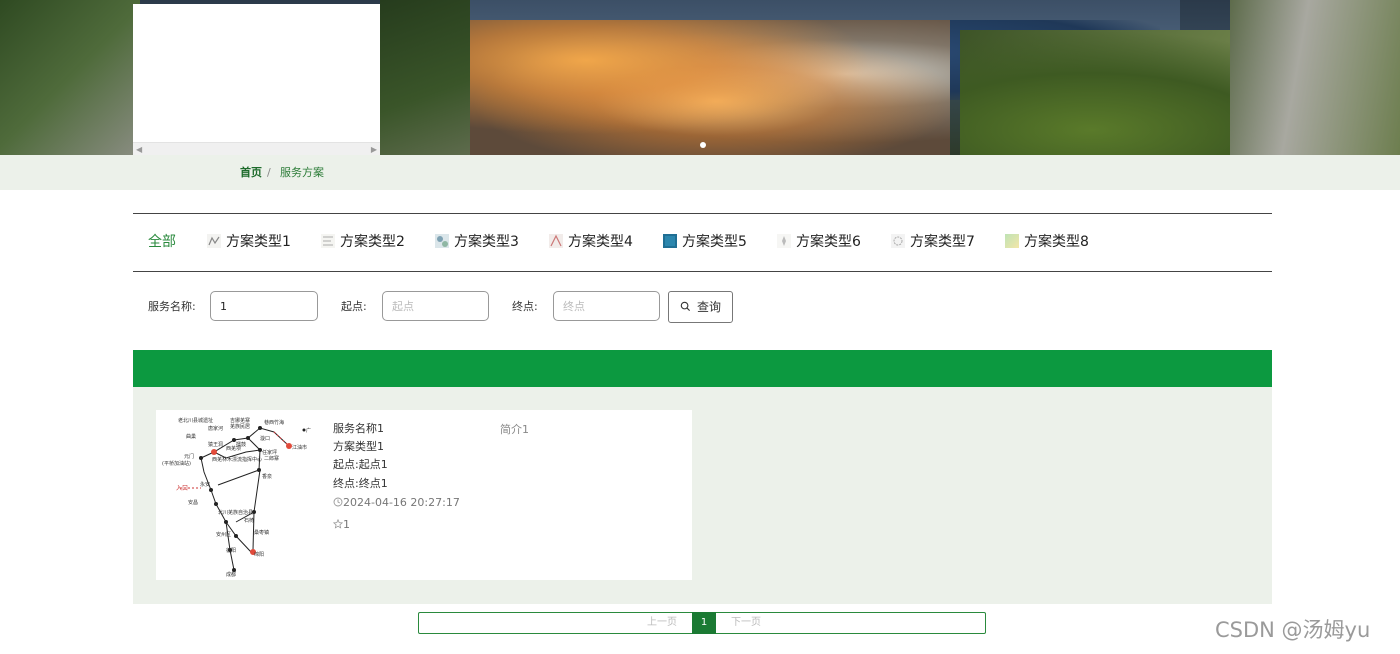 This screenshot has height=654, width=1400. I want to click on category-tab-2: 方案类型2, so click(363, 242).